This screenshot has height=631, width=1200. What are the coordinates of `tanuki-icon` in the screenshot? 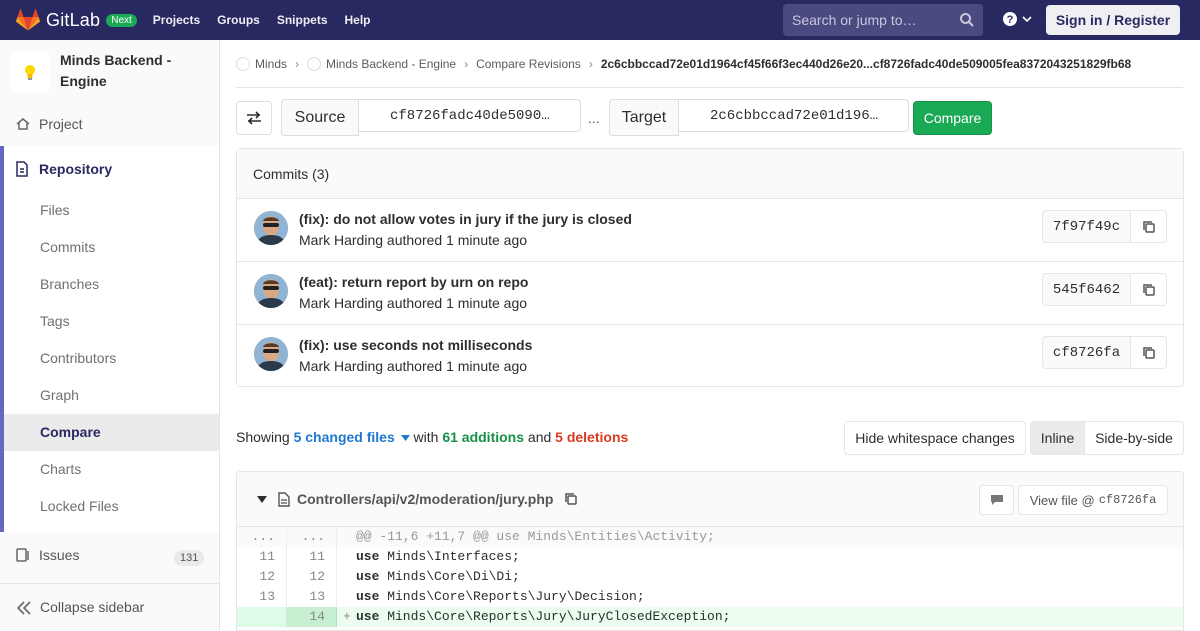 It's located at (28, 20).